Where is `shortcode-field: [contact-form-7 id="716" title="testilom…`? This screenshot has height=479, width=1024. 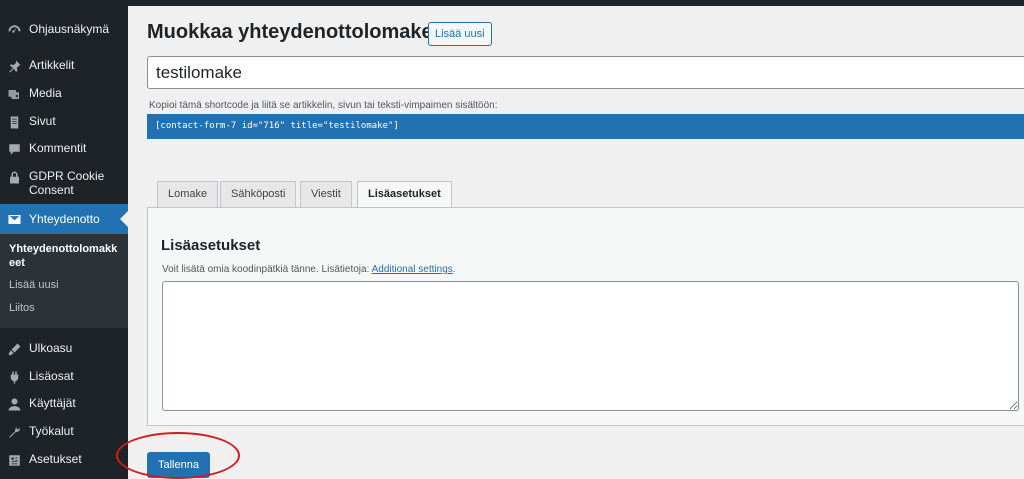
shortcode-field: [contact-form-7 id="716" title="testilom… is located at coordinates (585, 126).